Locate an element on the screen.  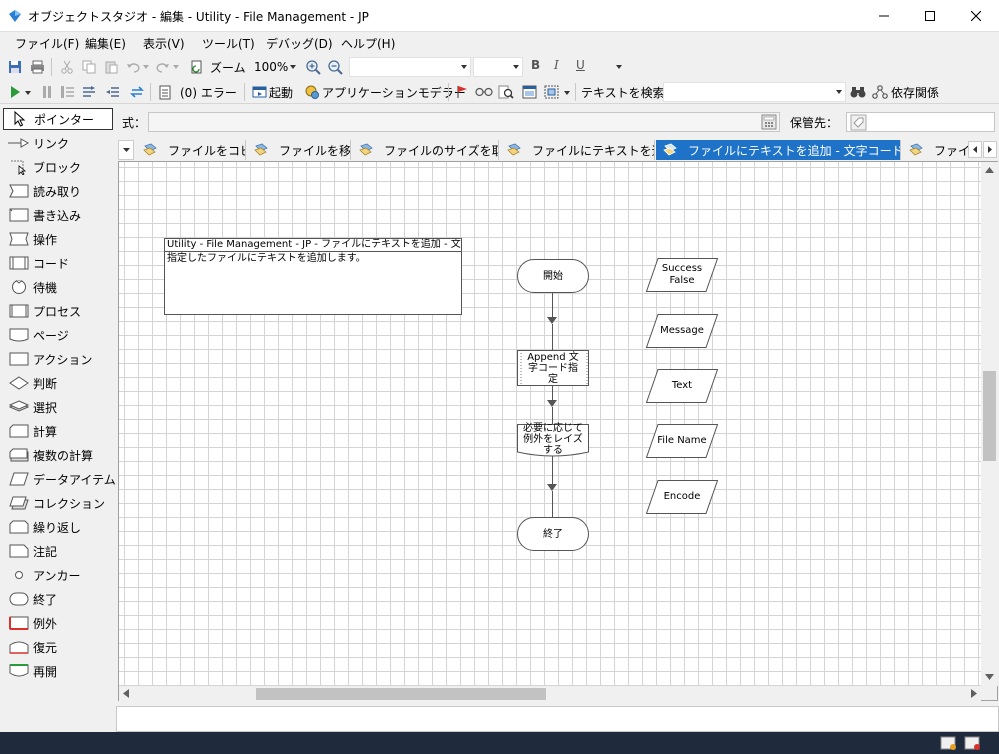
tool-page: ページ is located at coordinates (58, 335).